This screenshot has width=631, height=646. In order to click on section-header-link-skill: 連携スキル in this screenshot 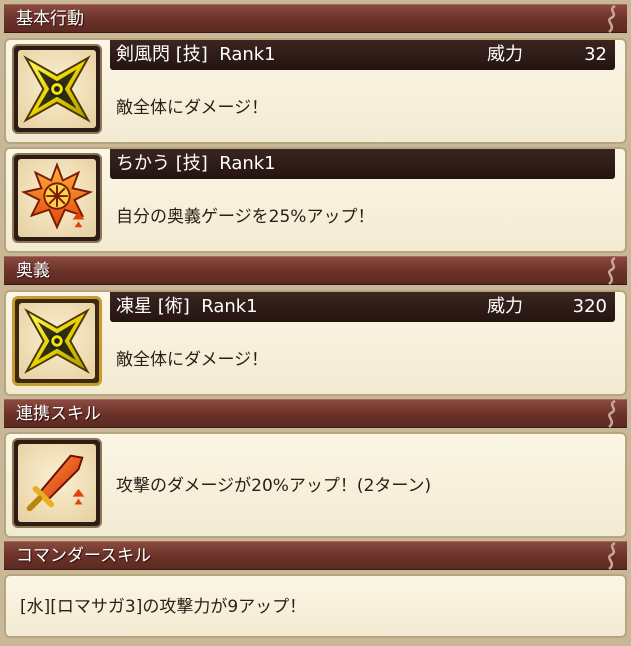, I will do `click(315, 413)`.